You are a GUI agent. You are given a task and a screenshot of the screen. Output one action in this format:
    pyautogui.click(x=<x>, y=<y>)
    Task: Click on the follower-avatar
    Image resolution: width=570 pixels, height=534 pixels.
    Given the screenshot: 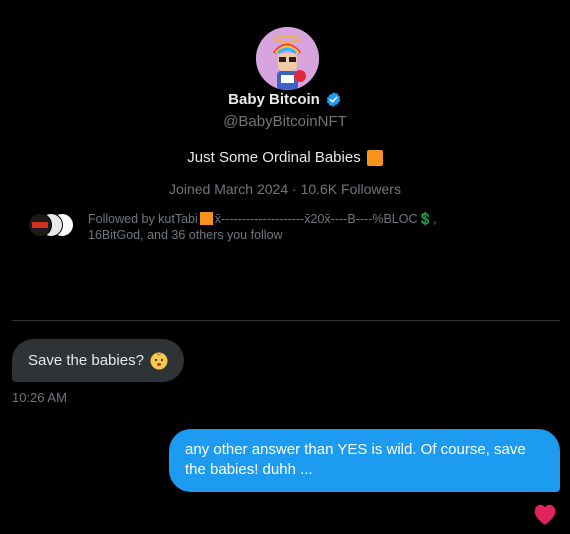 What is the action you would take?
    pyautogui.click(x=40, y=225)
    